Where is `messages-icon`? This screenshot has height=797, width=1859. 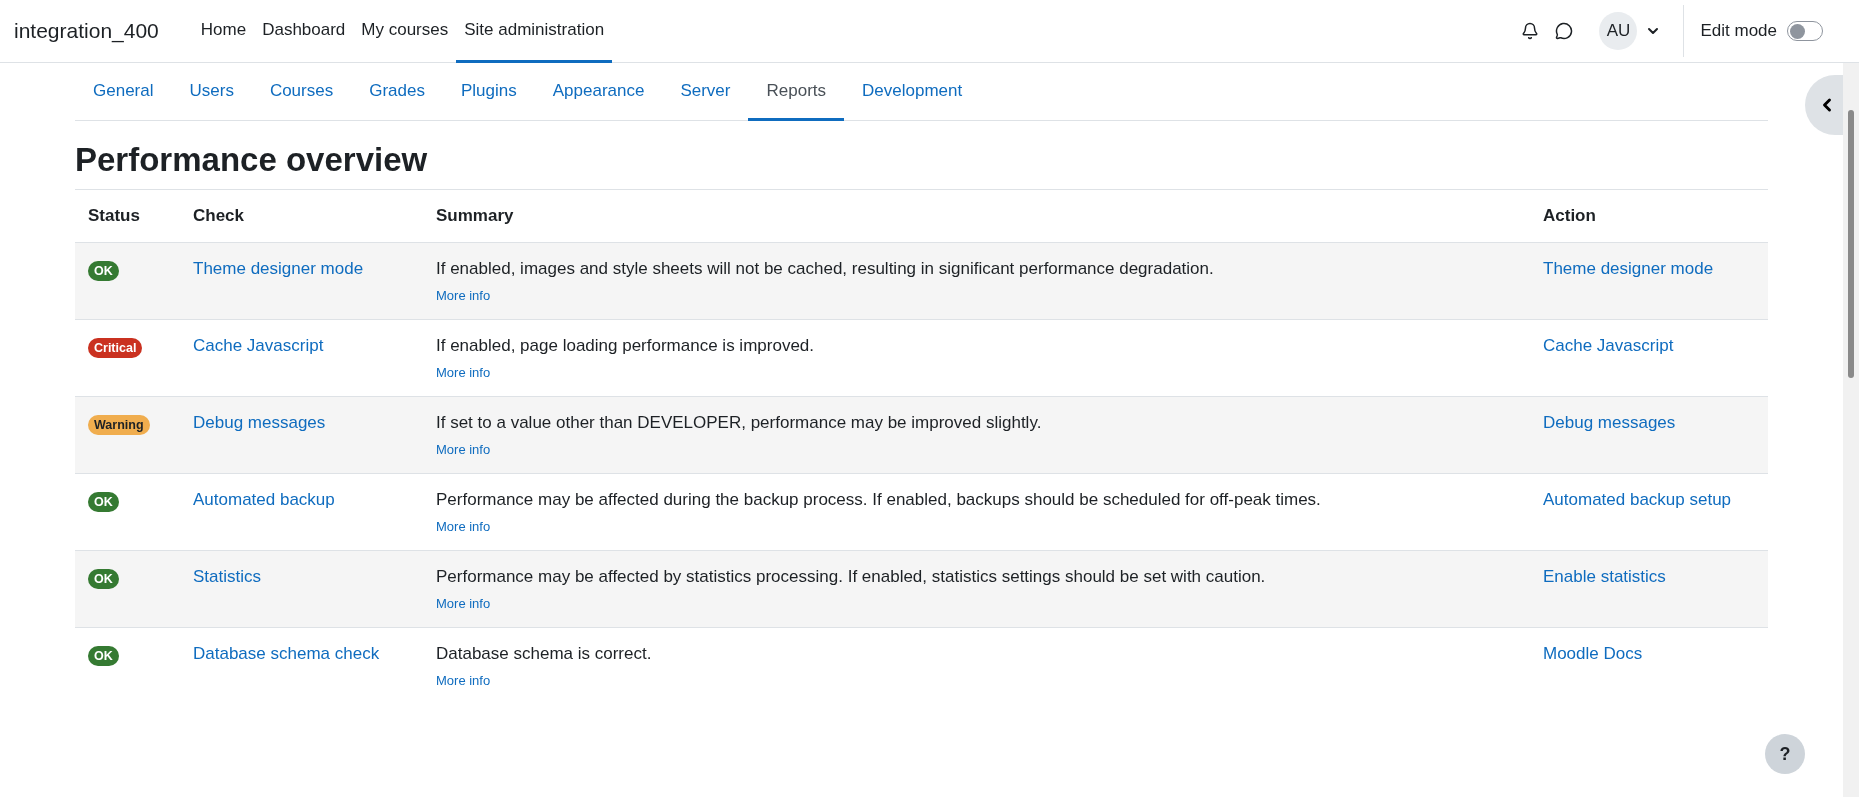 messages-icon is located at coordinates (1564, 31).